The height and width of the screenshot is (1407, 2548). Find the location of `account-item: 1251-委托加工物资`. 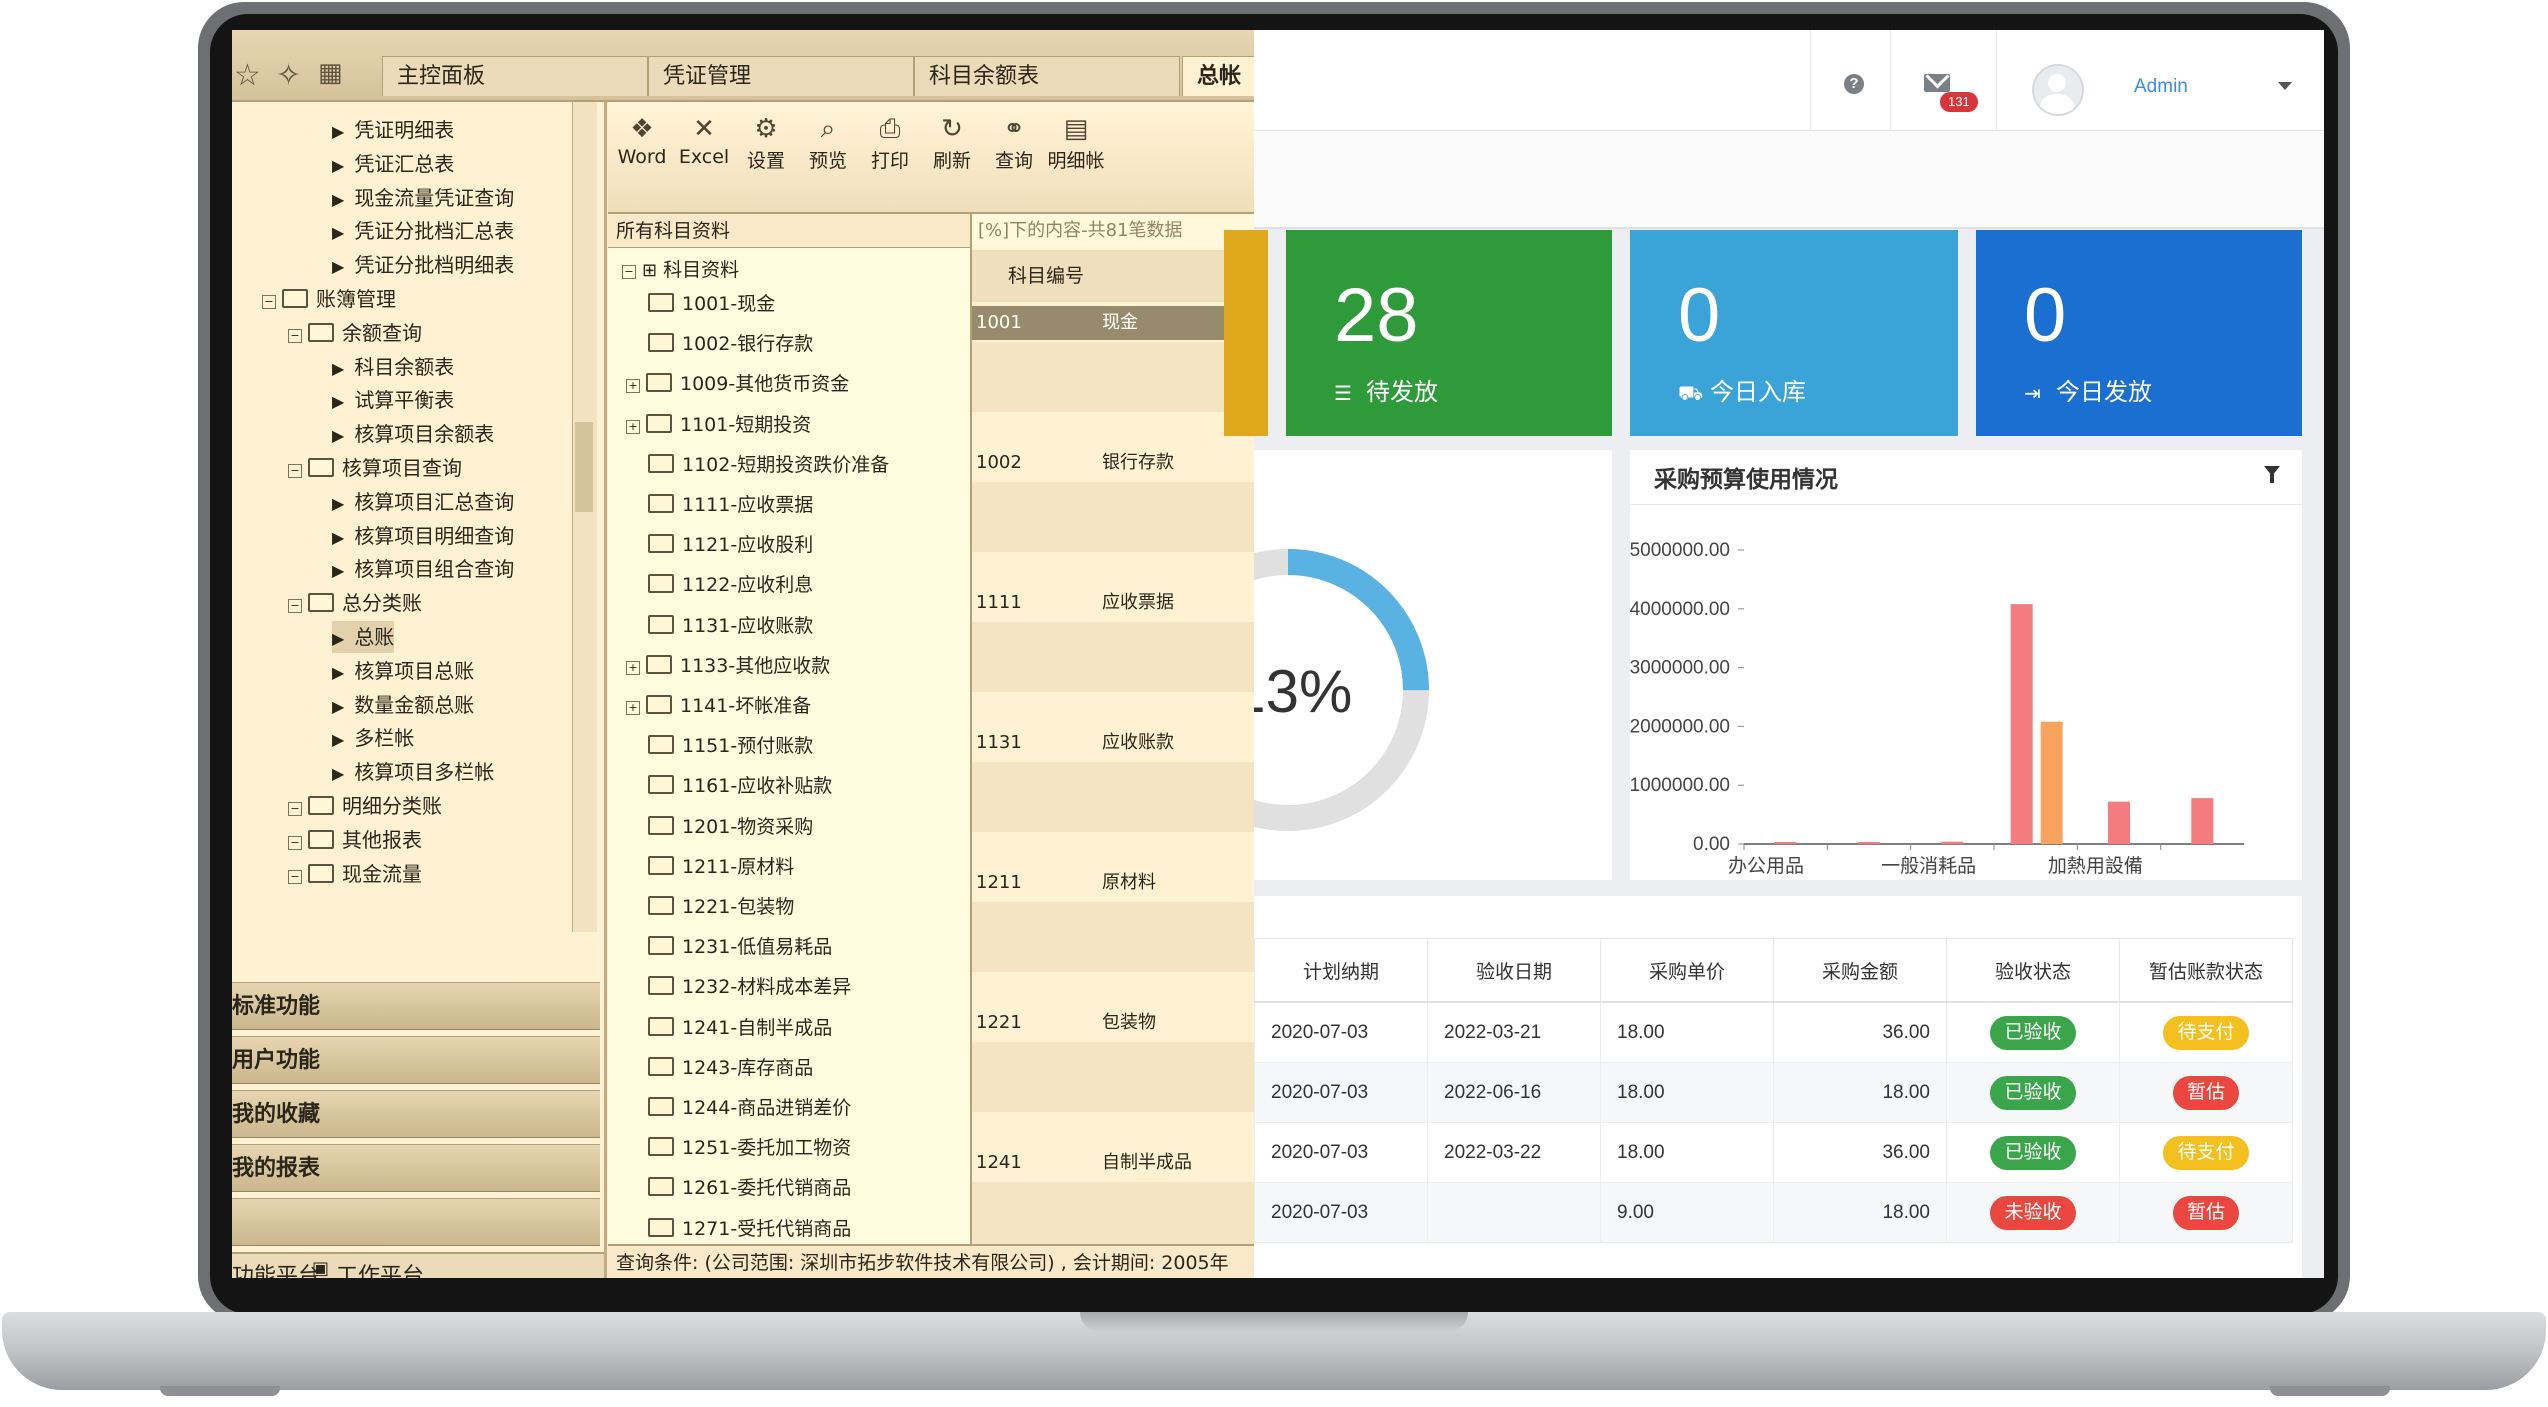

account-item: 1251-委托加工物资 is located at coordinates (749, 1148).